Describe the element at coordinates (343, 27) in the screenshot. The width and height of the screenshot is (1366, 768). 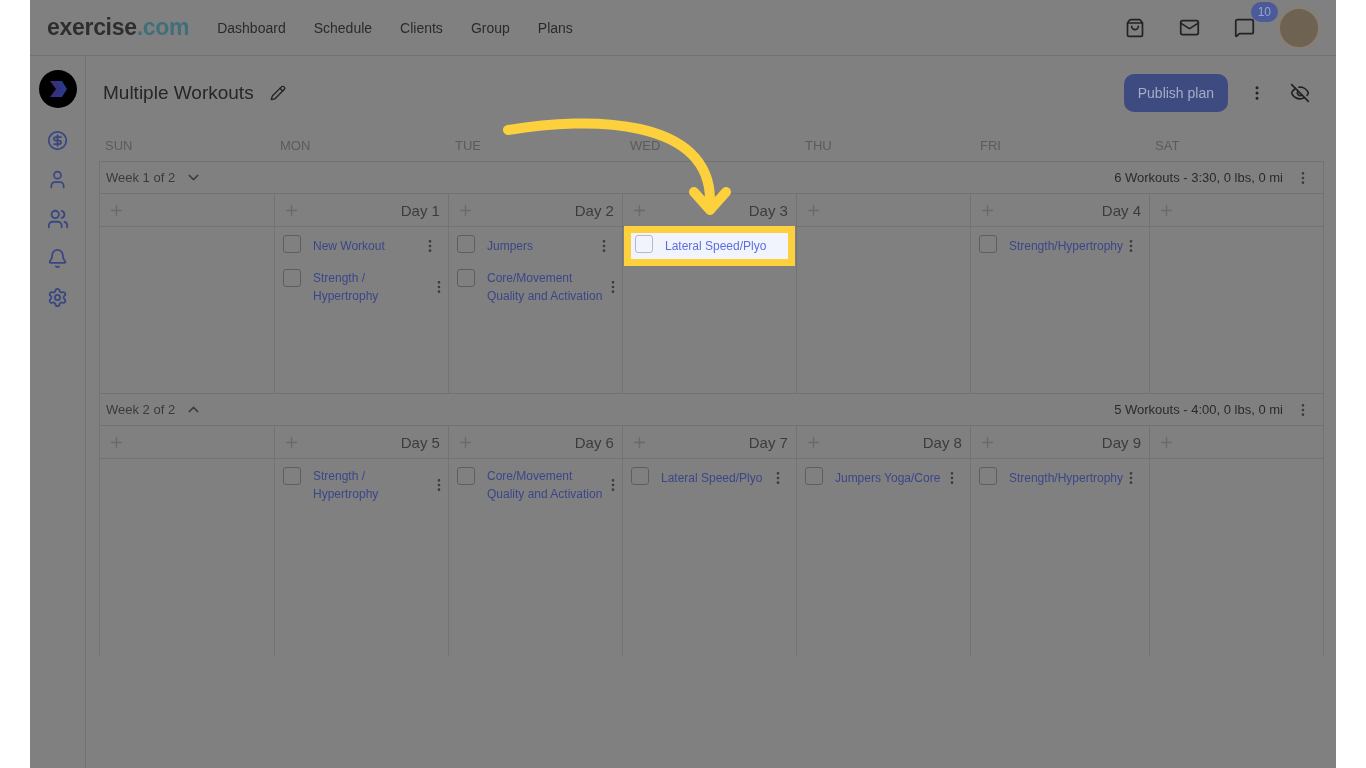
I see `nav-link: Schedule` at that location.